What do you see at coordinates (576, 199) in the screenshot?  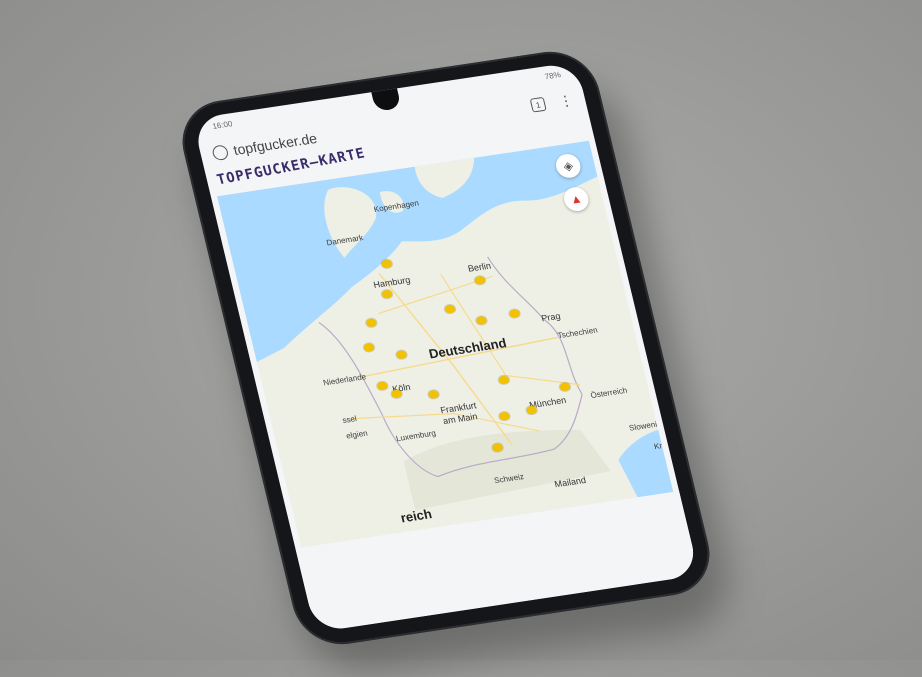 I see `compass-icon: ▲` at bounding box center [576, 199].